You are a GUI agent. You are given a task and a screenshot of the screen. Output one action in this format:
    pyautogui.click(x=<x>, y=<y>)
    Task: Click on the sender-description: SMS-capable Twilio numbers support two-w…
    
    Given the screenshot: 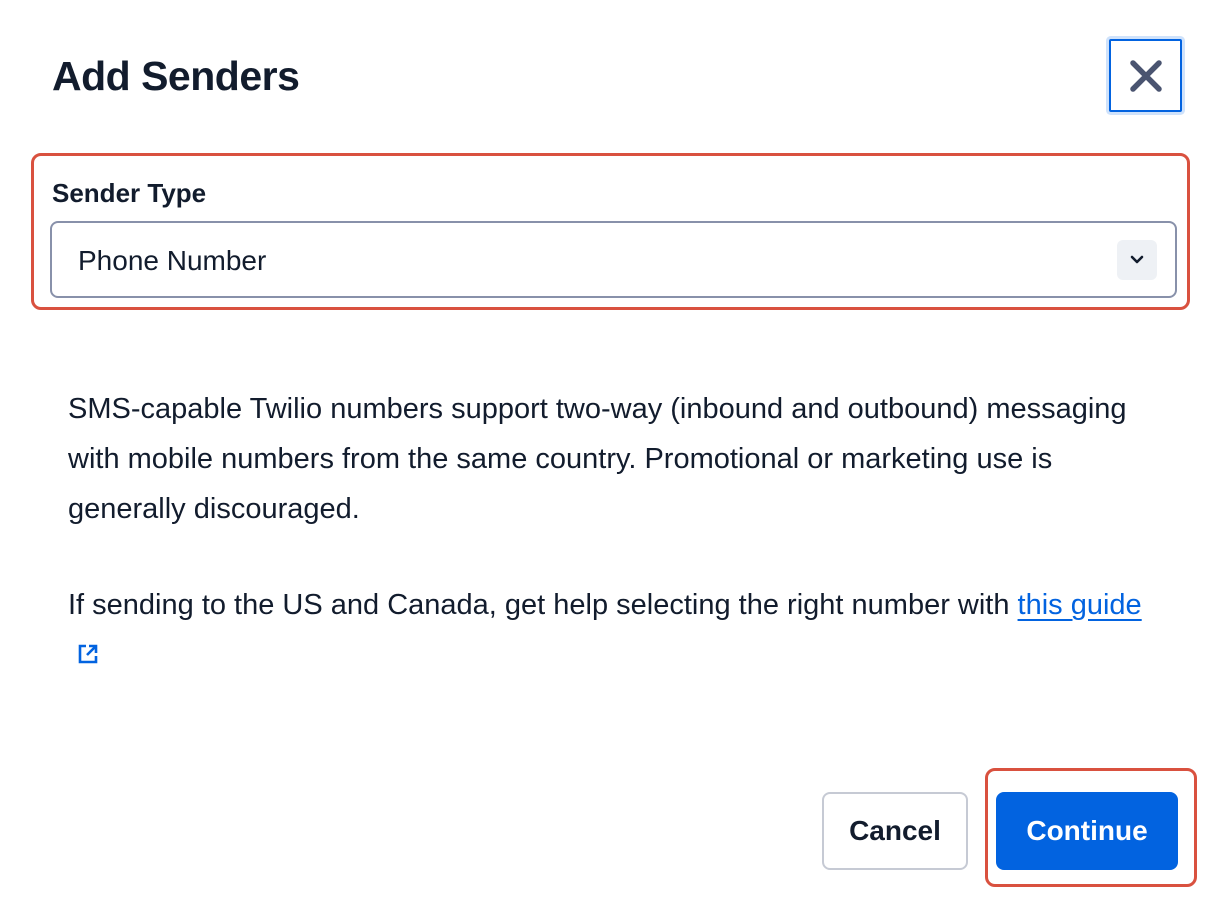 What is the action you would take?
    pyautogui.click(x=597, y=459)
    